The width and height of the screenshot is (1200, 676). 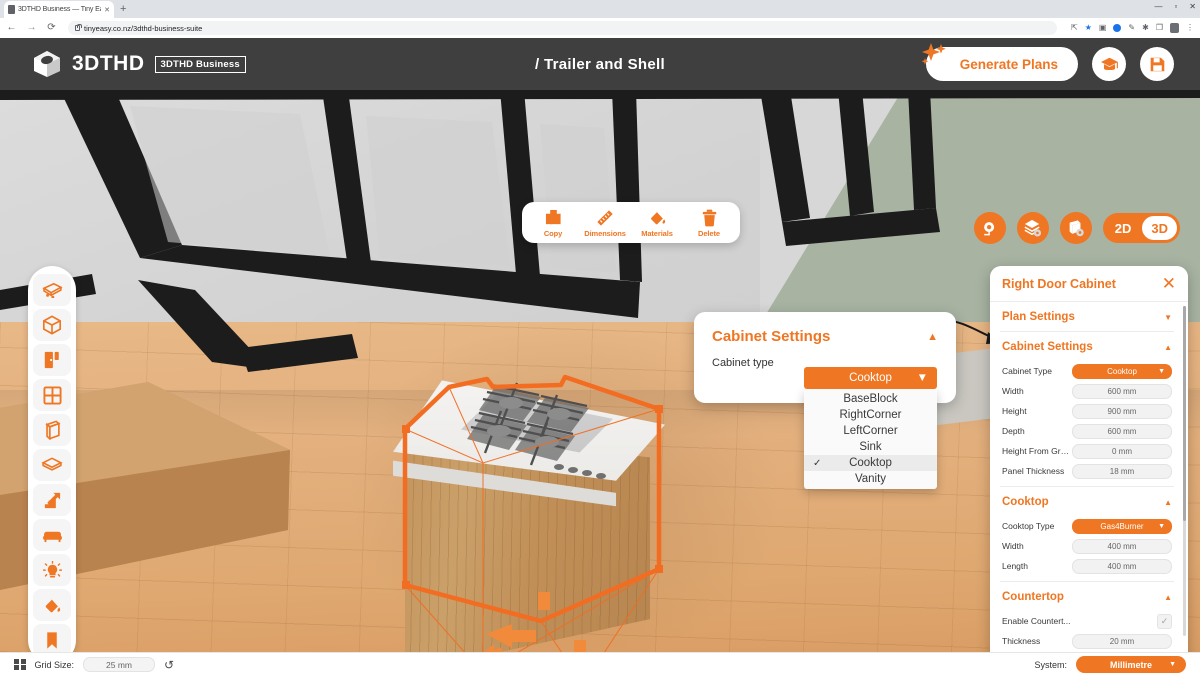 What do you see at coordinates (605, 223) in the screenshot?
I see `object-action-dimensions: Dimensions` at bounding box center [605, 223].